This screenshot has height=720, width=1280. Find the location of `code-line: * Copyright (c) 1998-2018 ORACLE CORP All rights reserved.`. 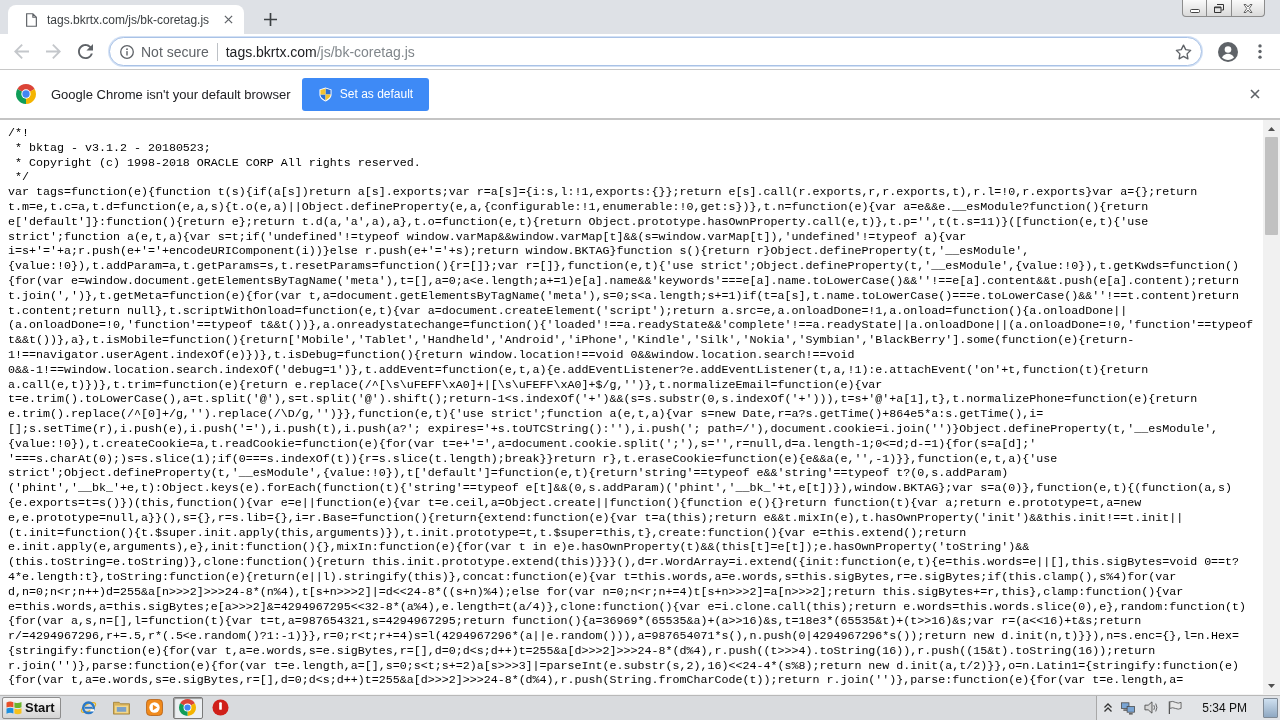

code-line: * Copyright (c) 1998-2018 ORACLE CORP All rights reserved. is located at coordinates (217, 163).